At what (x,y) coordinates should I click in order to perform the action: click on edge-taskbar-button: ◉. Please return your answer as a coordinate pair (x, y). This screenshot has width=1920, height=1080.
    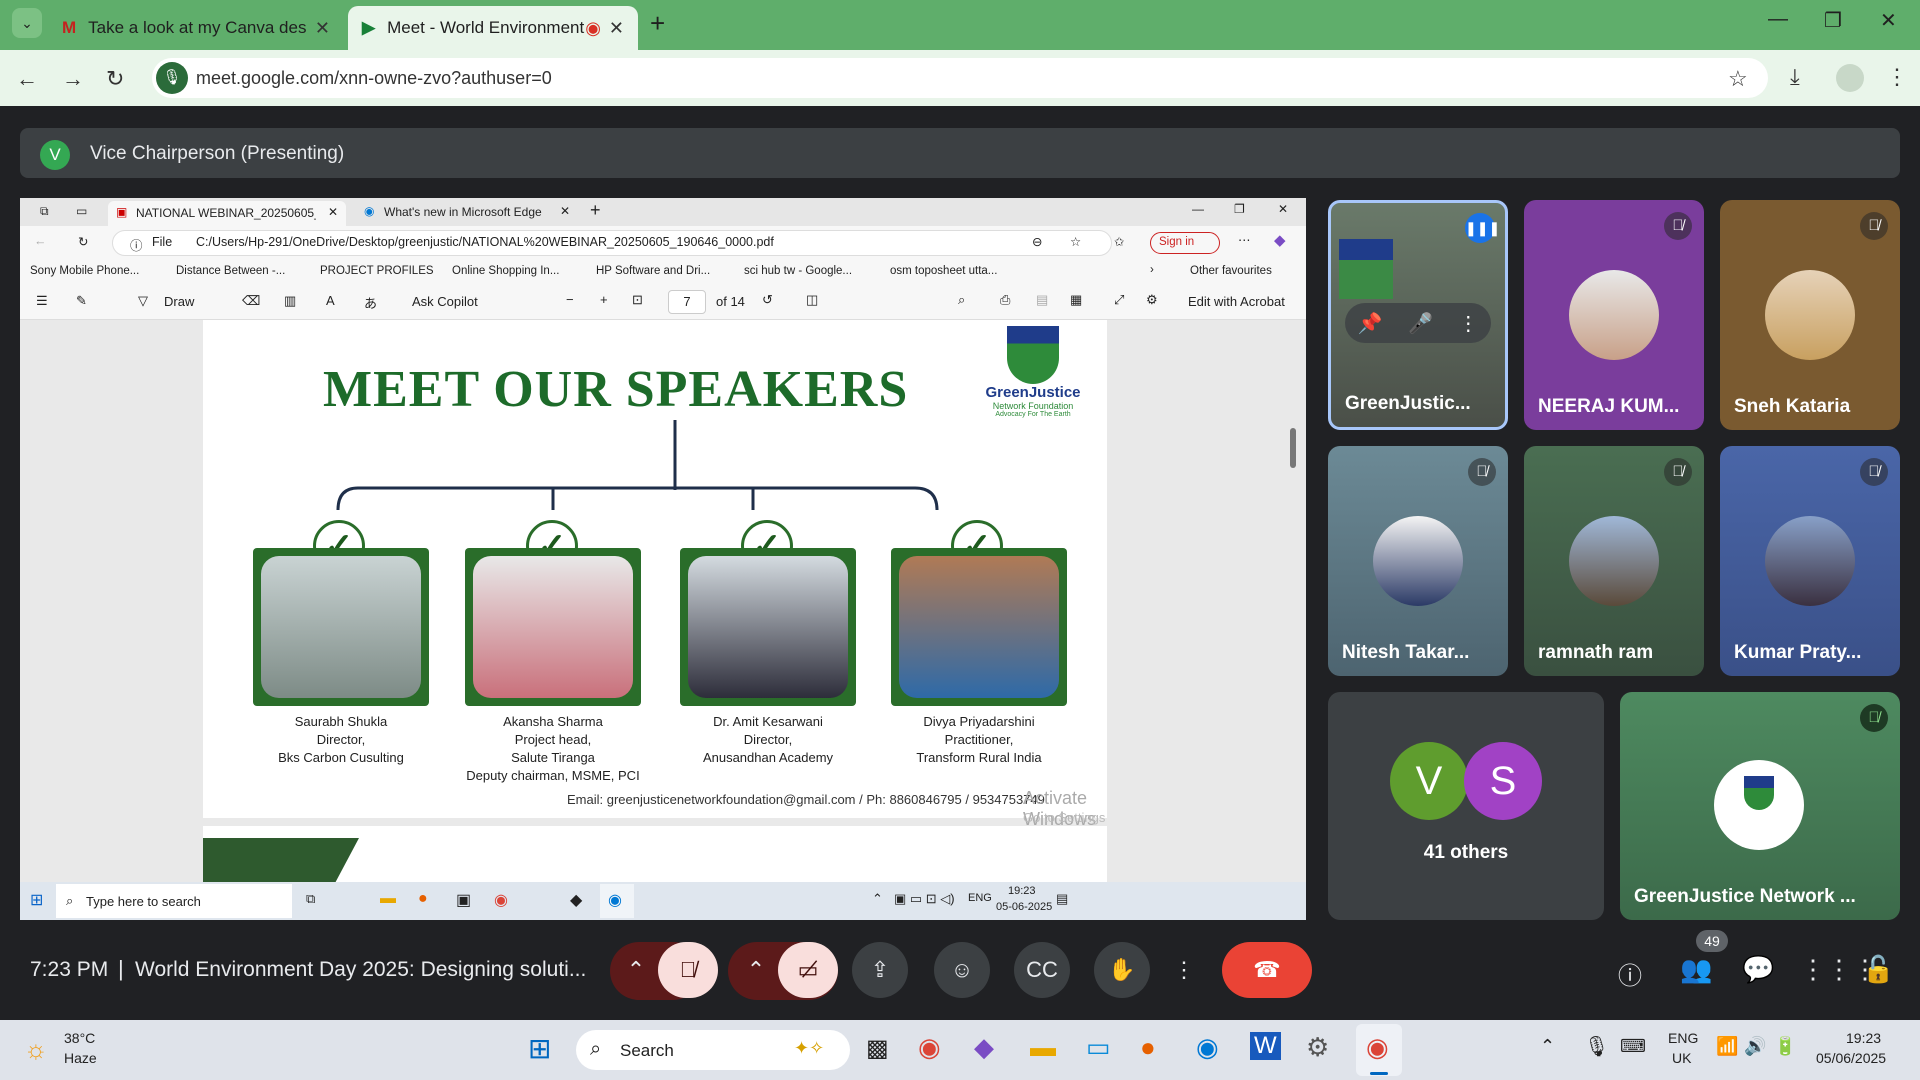
    Looking at the image, I should click on (617, 901).